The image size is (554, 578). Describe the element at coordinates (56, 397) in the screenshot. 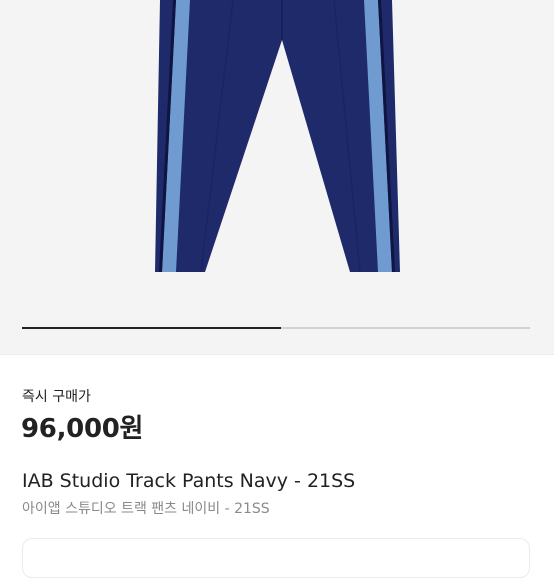

I see `instant-buy-price-label: 즉시 구매가` at that location.